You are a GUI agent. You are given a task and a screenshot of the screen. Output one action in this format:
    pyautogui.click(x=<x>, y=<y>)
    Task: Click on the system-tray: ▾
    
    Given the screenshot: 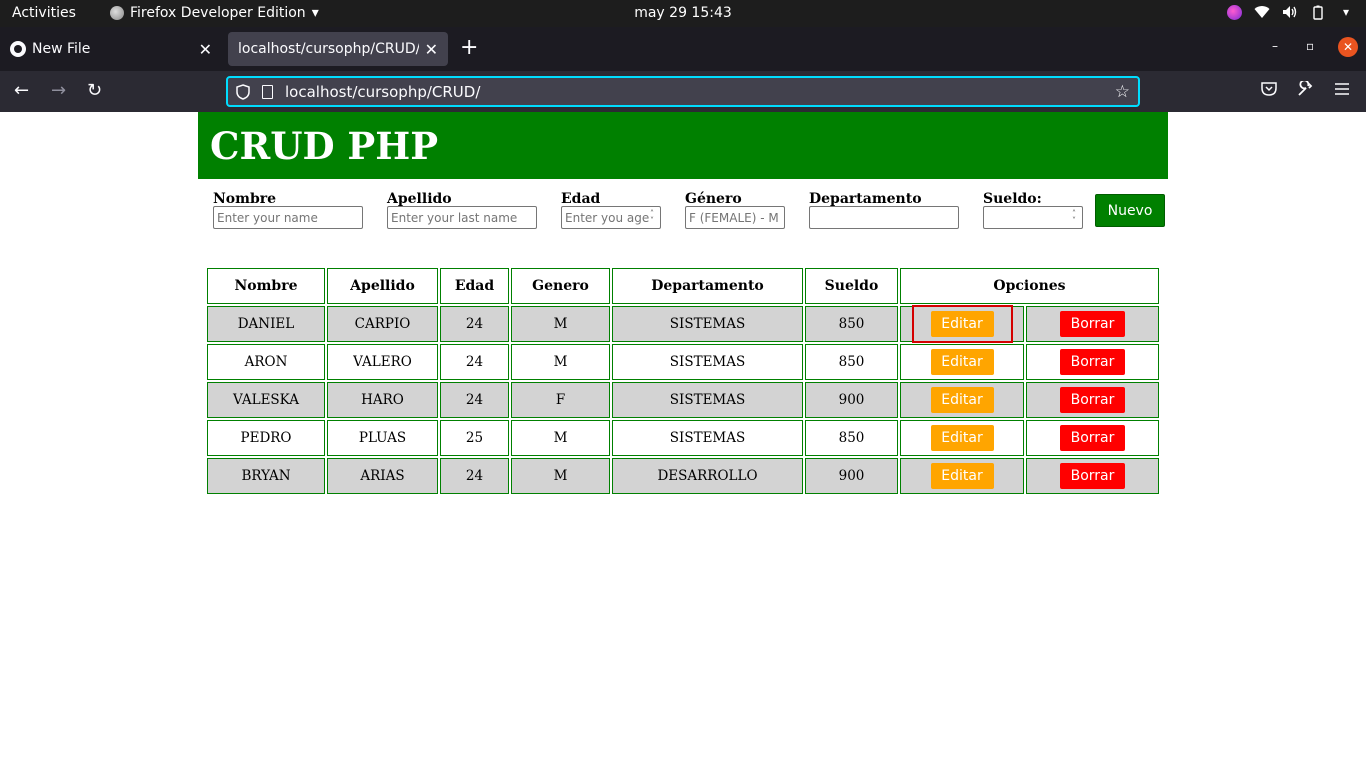 What is the action you would take?
    pyautogui.click(x=1290, y=12)
    